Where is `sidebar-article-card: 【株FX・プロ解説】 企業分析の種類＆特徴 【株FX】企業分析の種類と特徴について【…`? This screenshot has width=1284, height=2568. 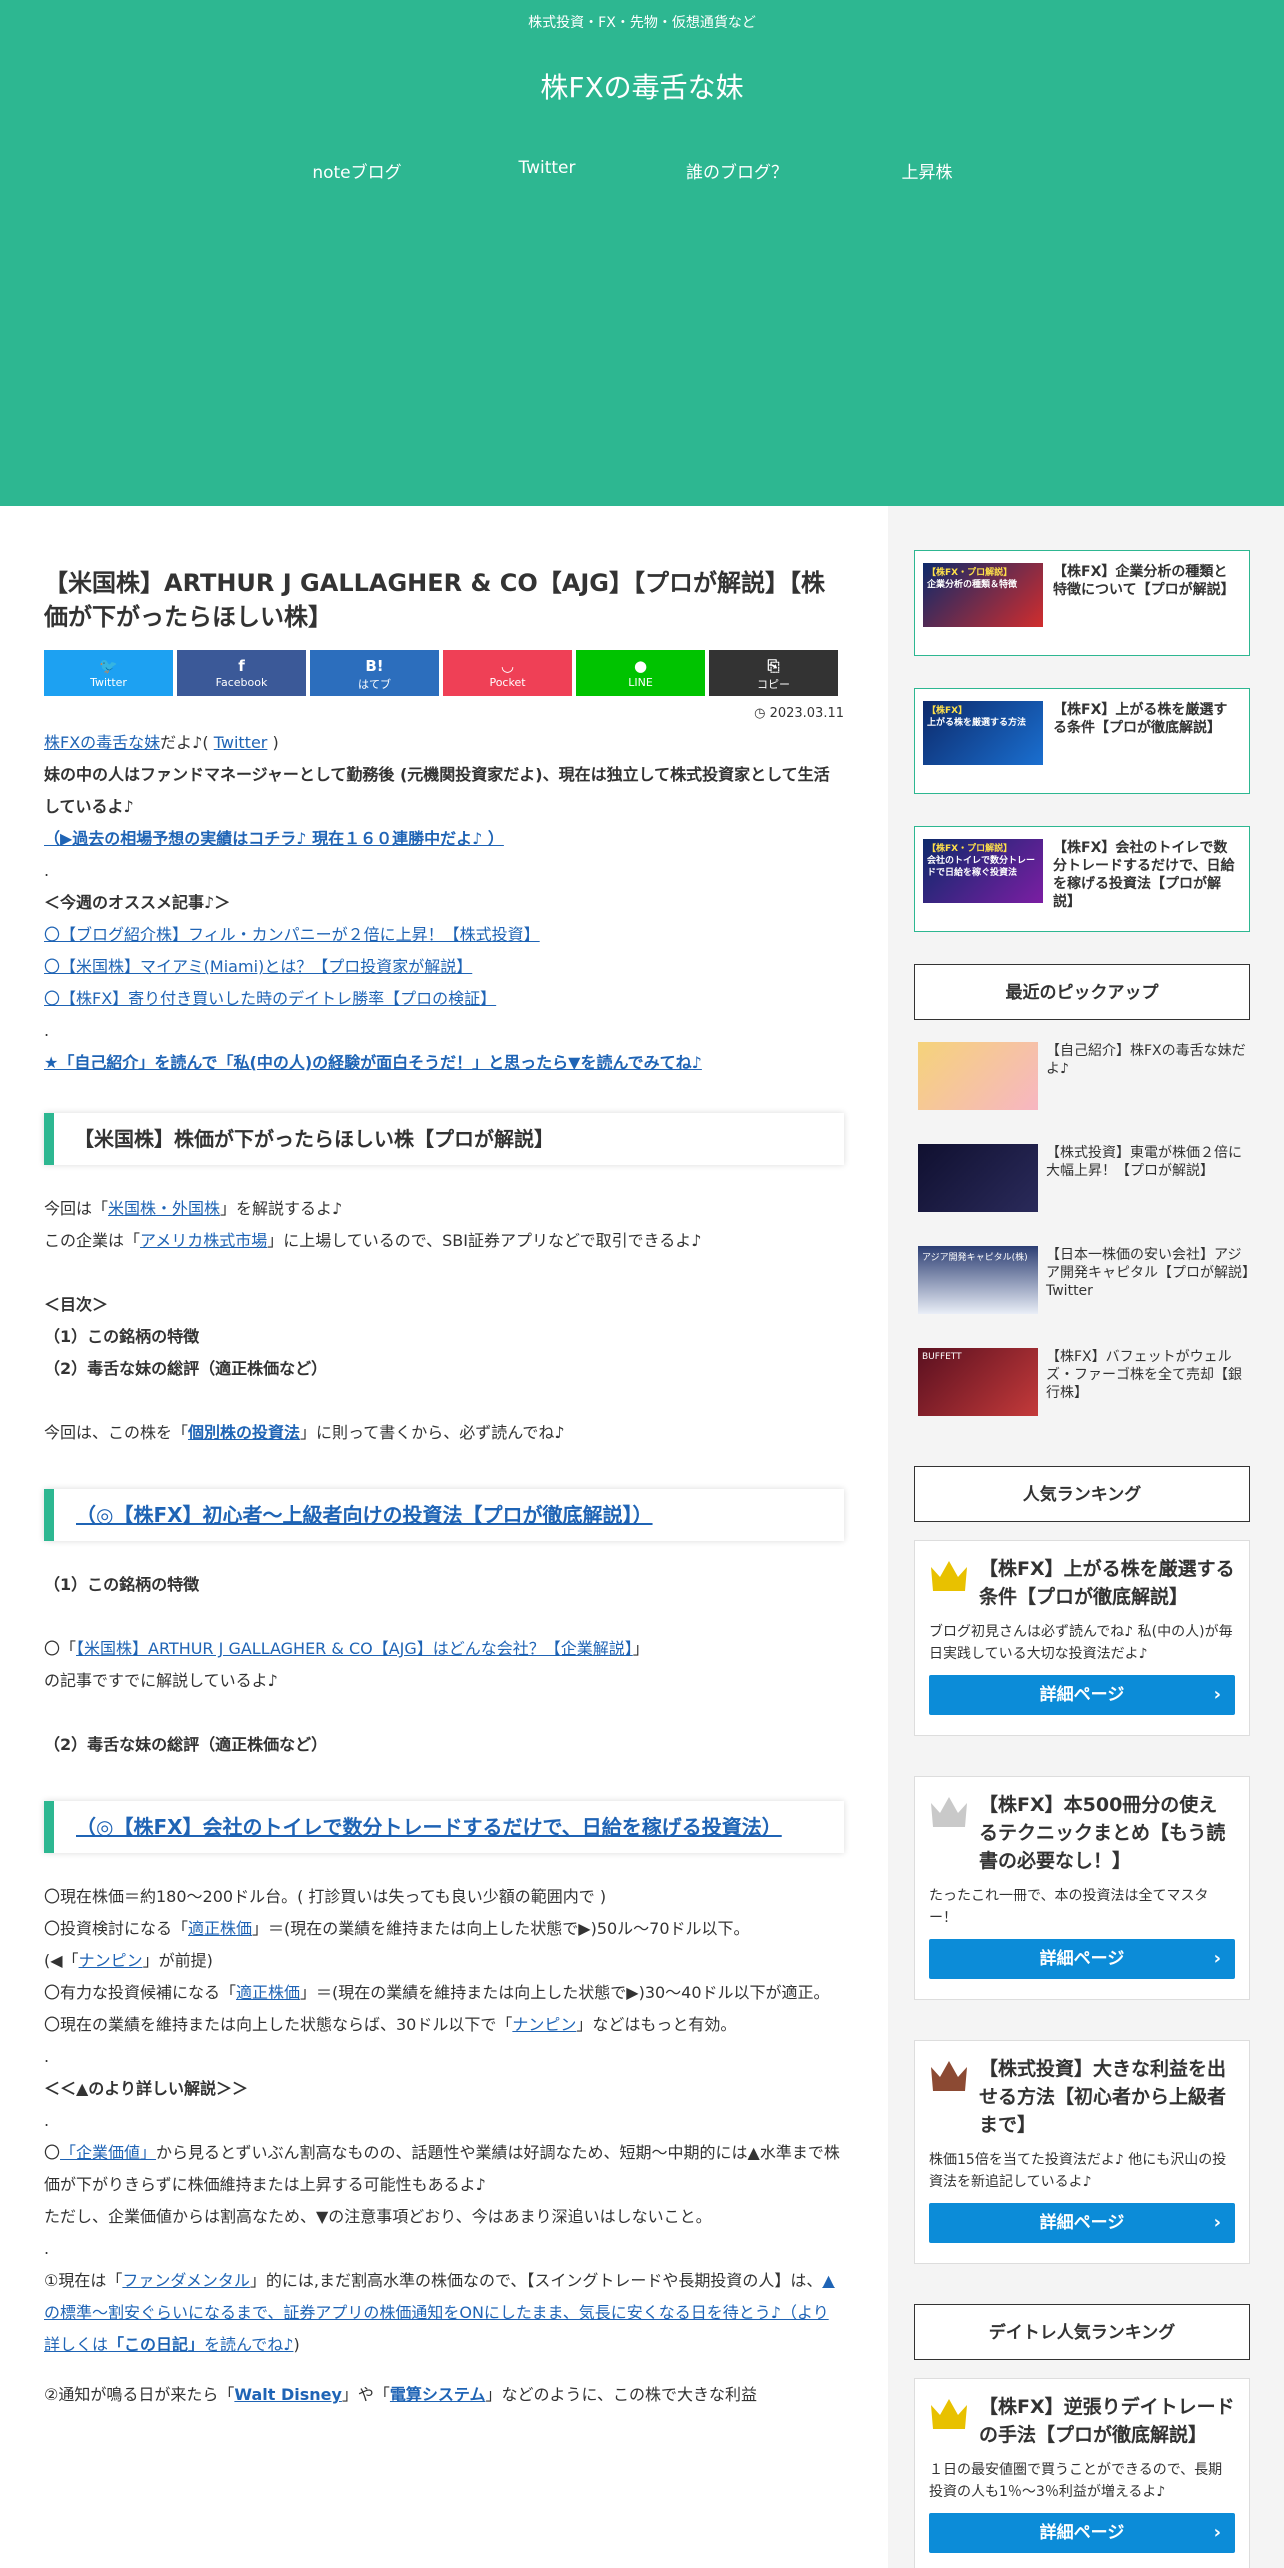 sidebar-article-card: 【株FX・プロ解説】 企業分析の種類＆特徴 【株FX】企業分析の種類と特徴について【… is located at coordinates (1082, 603).